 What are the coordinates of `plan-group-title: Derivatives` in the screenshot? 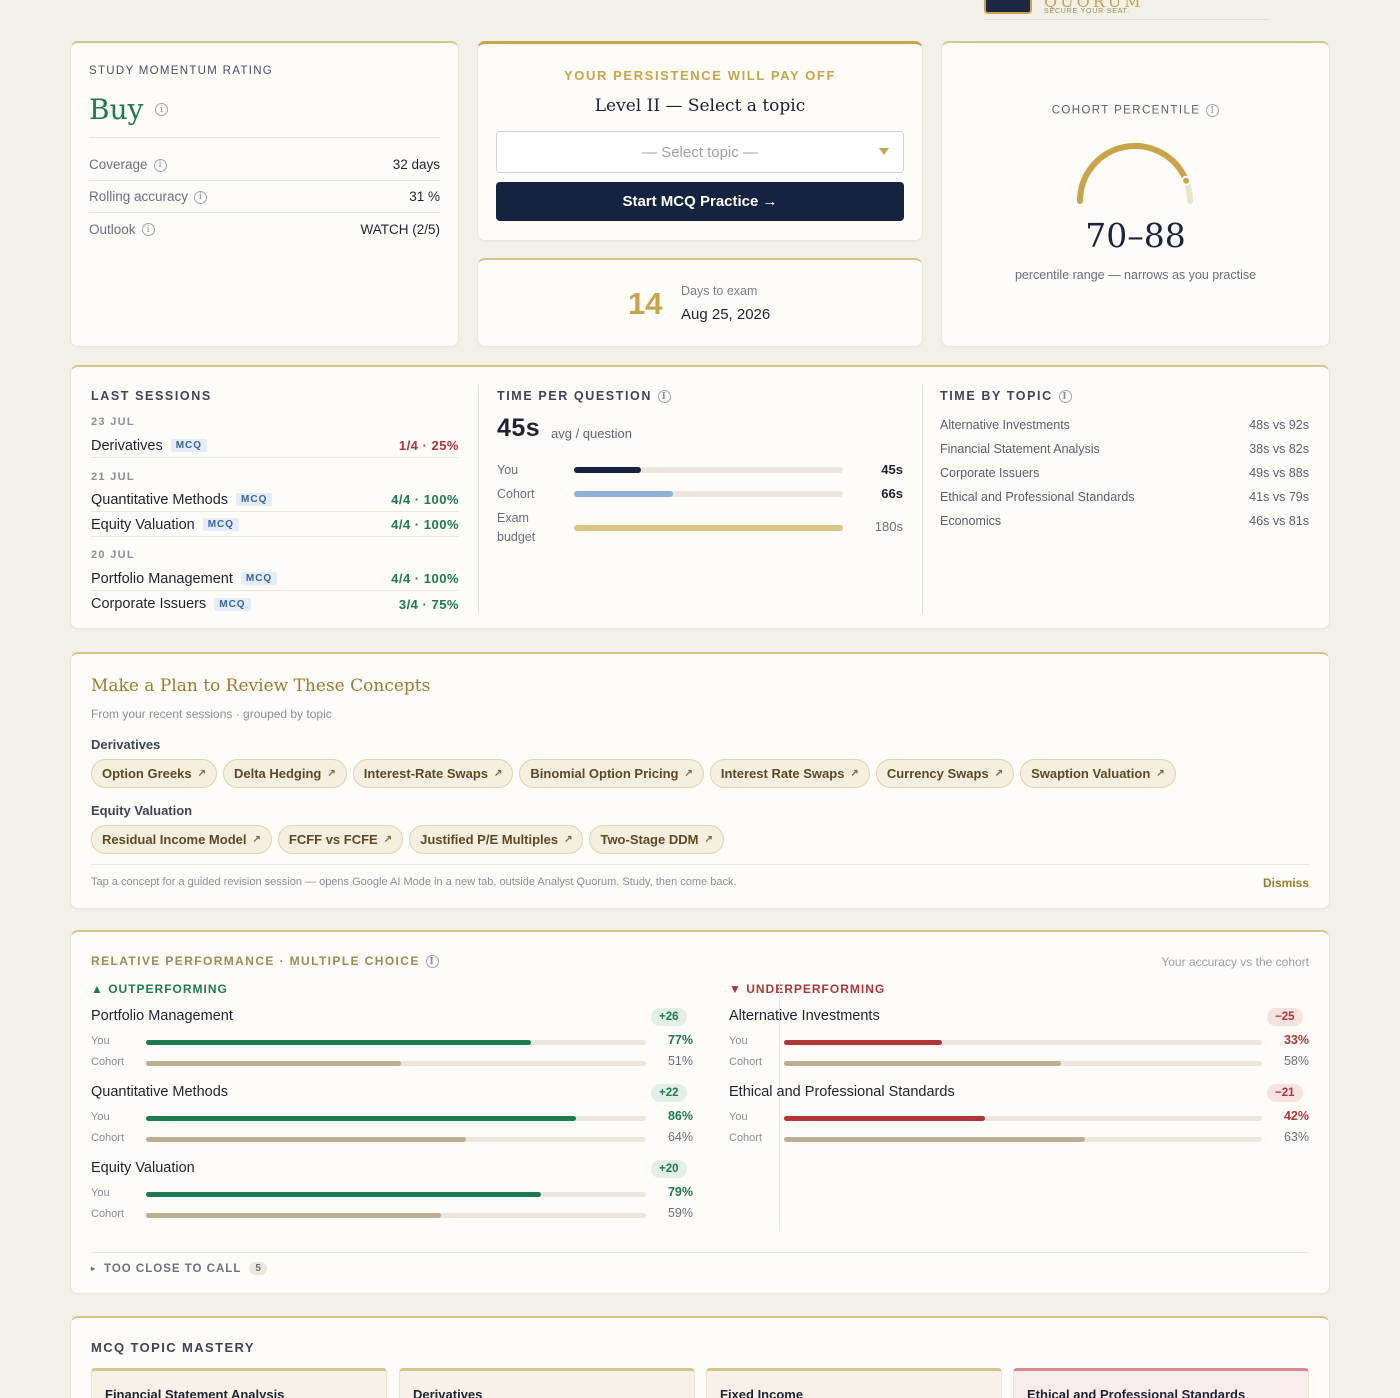 It's located at (126, 744).